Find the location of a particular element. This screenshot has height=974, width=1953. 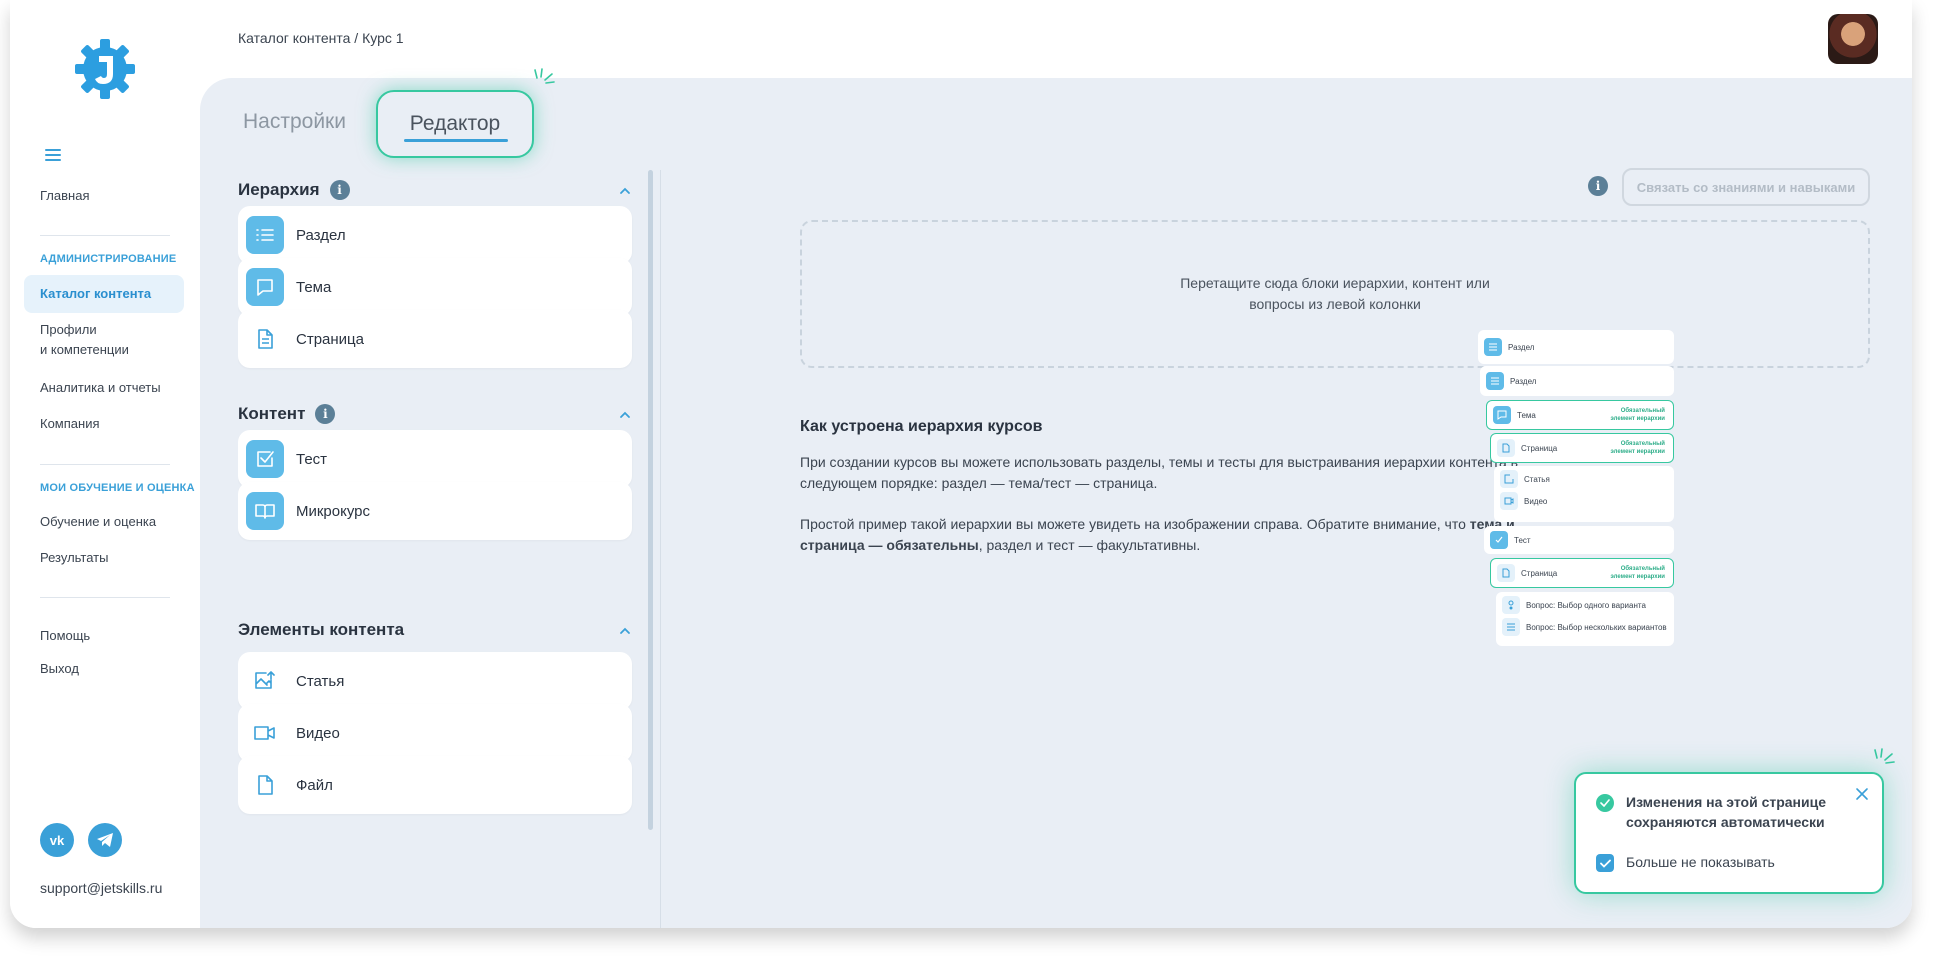

vk-icon: vk is located at coordinates (57, 840).